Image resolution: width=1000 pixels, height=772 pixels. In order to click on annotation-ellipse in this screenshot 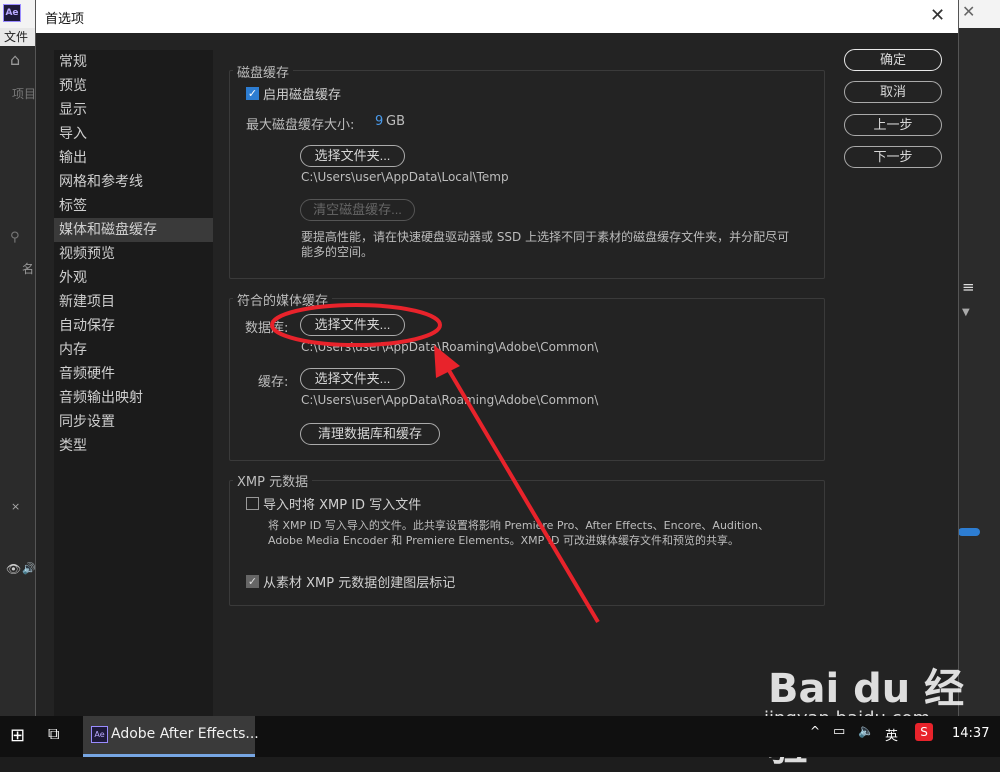, I will do `click(356, 325)`.